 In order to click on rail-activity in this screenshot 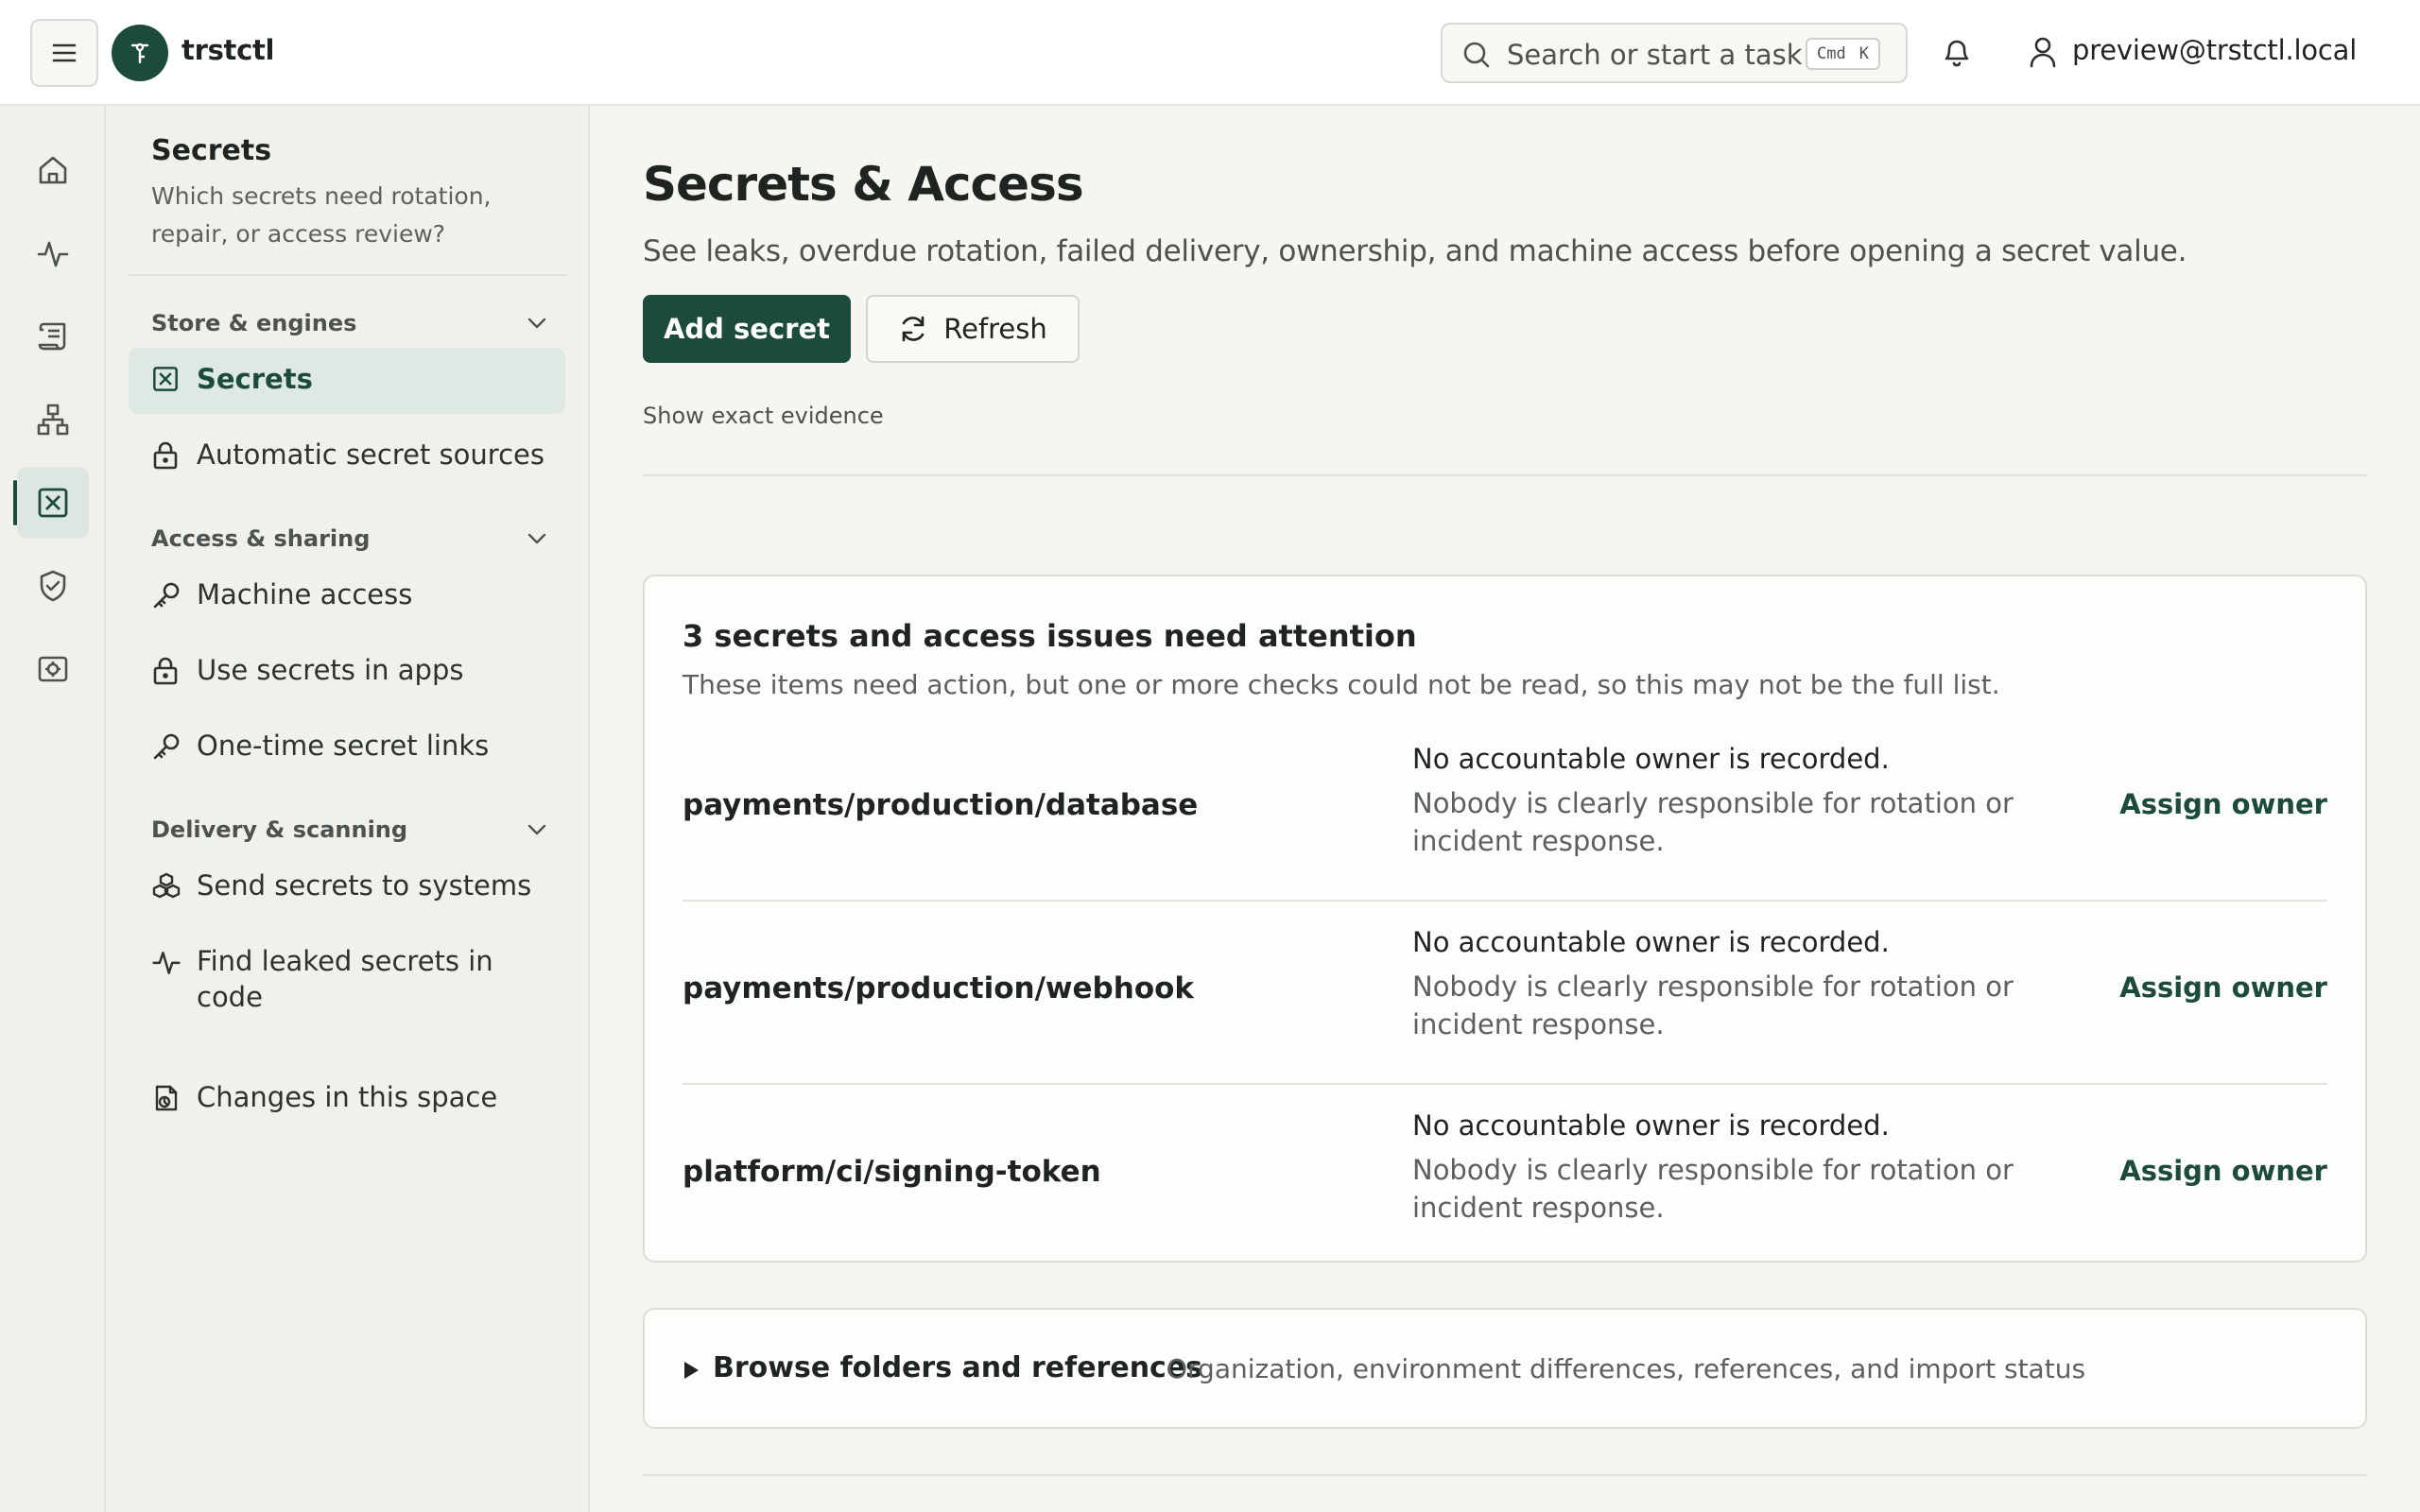, I will do `click(53, 253)`.